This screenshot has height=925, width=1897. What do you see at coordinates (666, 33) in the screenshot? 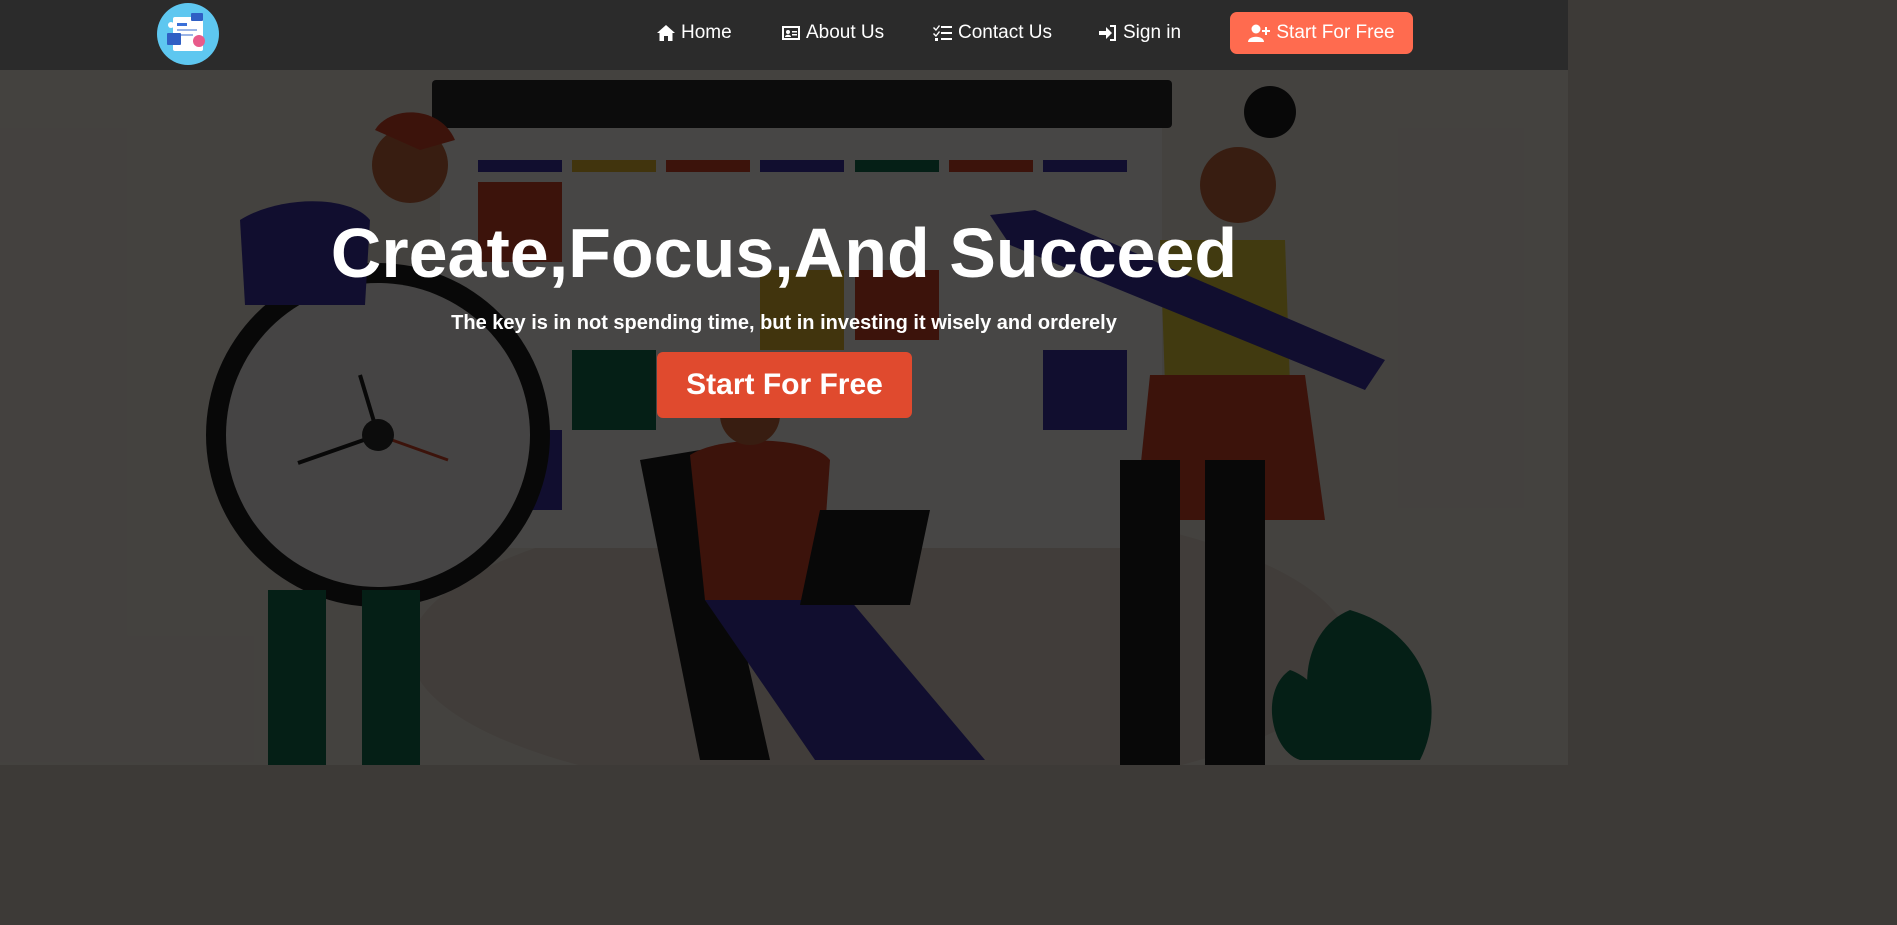
I see `home-icon` at bounding box center [666, 33].